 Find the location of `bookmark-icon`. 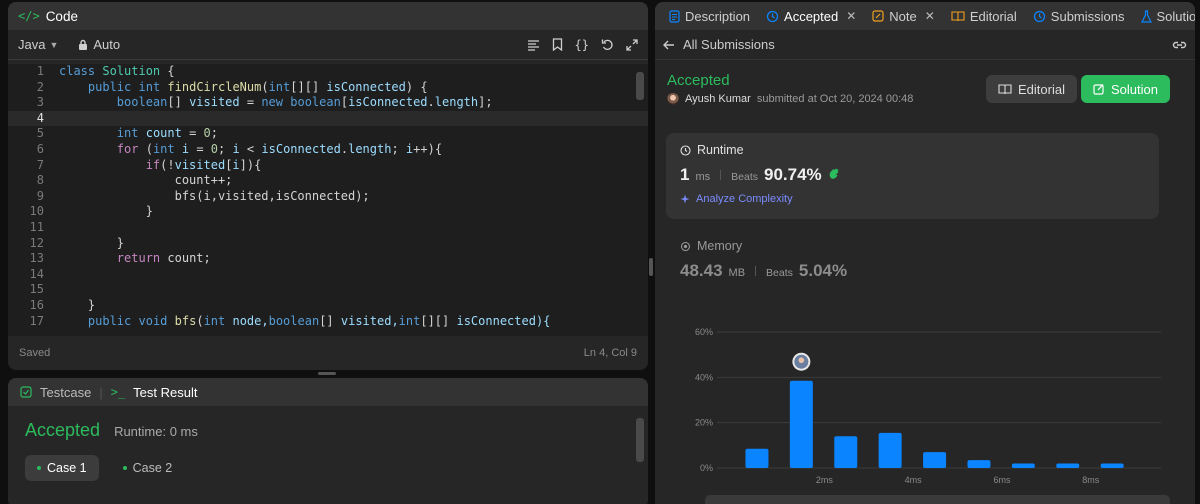

bookmark-icon is located at coordinates (557, 45).